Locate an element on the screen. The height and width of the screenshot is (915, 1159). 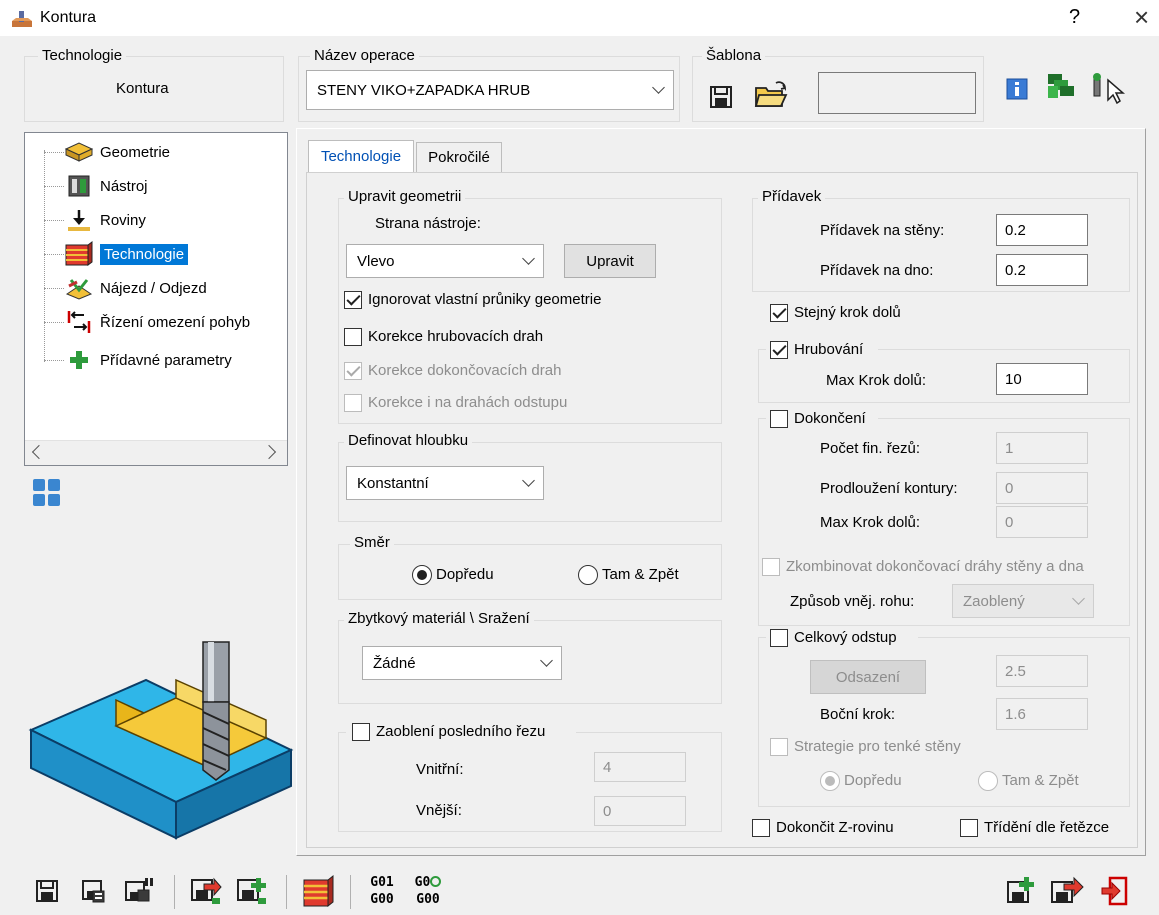
tab-technologie: Technologie is located at coordinates (361, 156).